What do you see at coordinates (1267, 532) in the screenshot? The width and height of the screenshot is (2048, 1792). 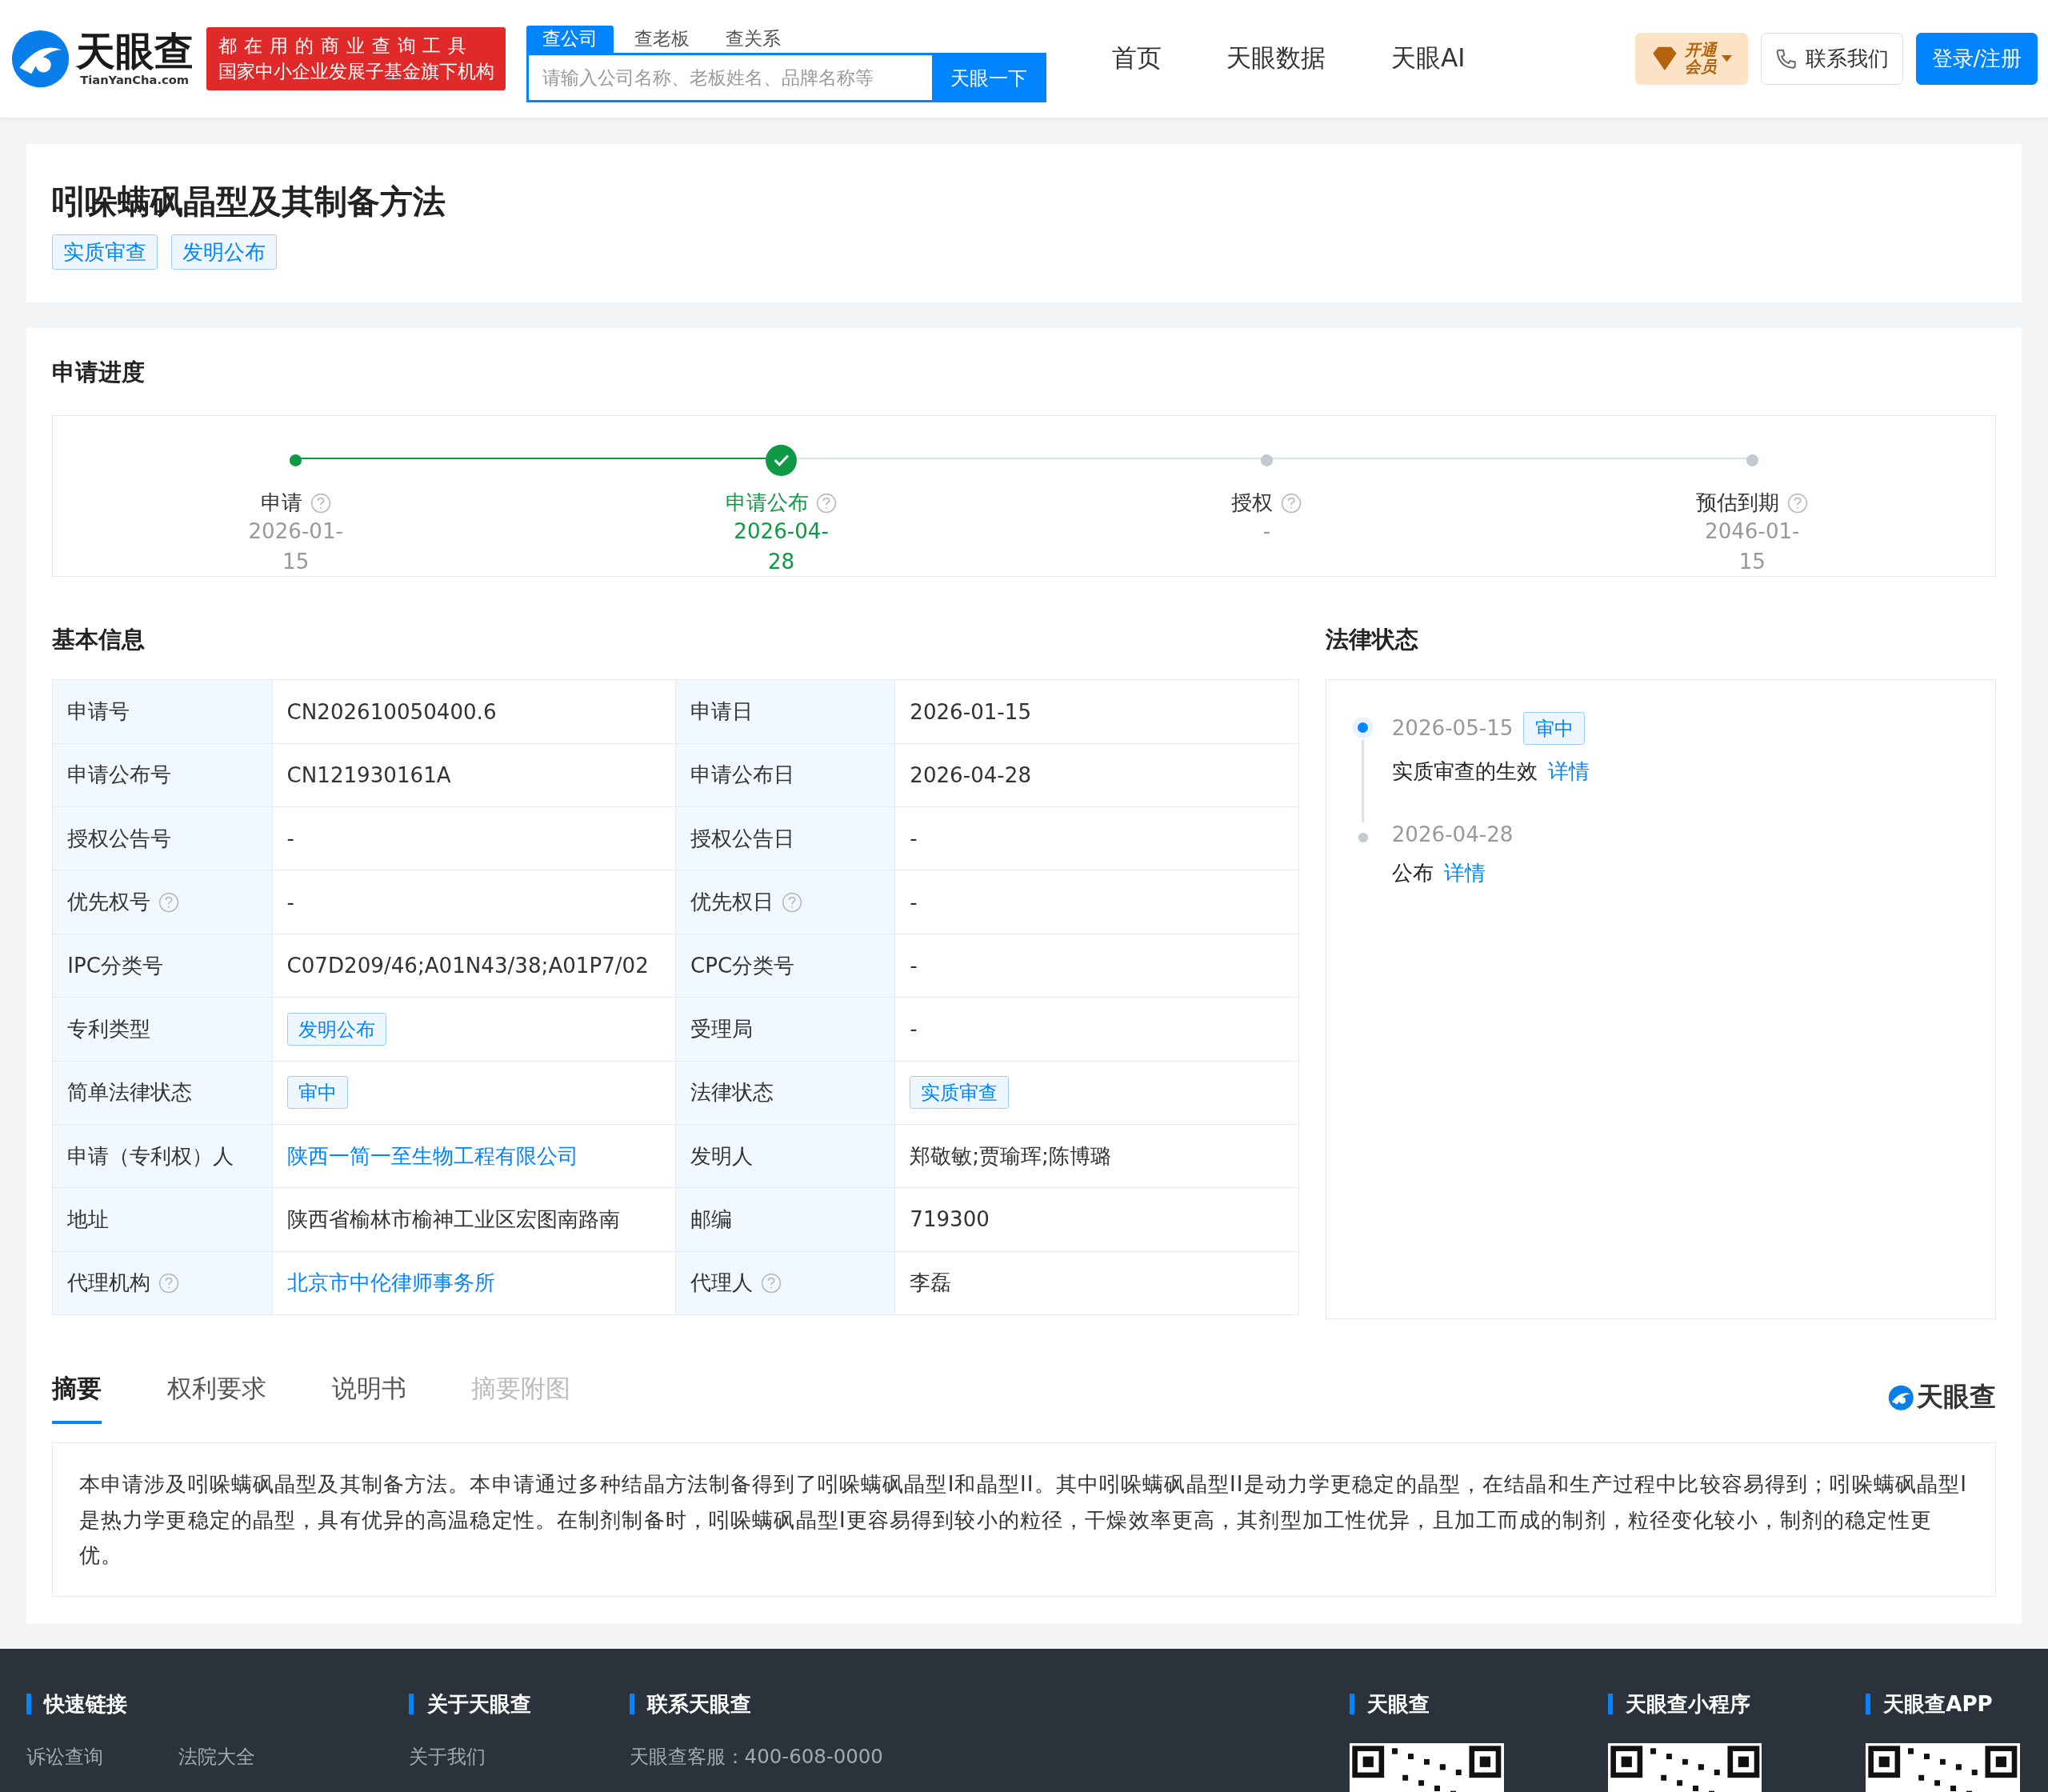 I see `step-date: -` at bounding box center [1267, 532].